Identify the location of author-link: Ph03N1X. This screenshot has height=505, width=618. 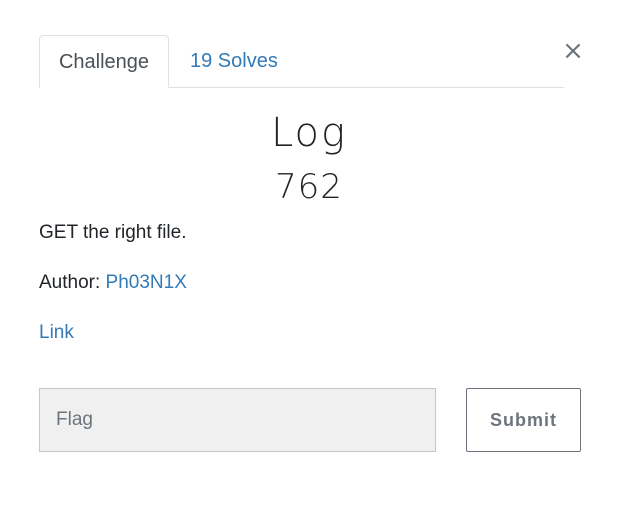
(146, 282).